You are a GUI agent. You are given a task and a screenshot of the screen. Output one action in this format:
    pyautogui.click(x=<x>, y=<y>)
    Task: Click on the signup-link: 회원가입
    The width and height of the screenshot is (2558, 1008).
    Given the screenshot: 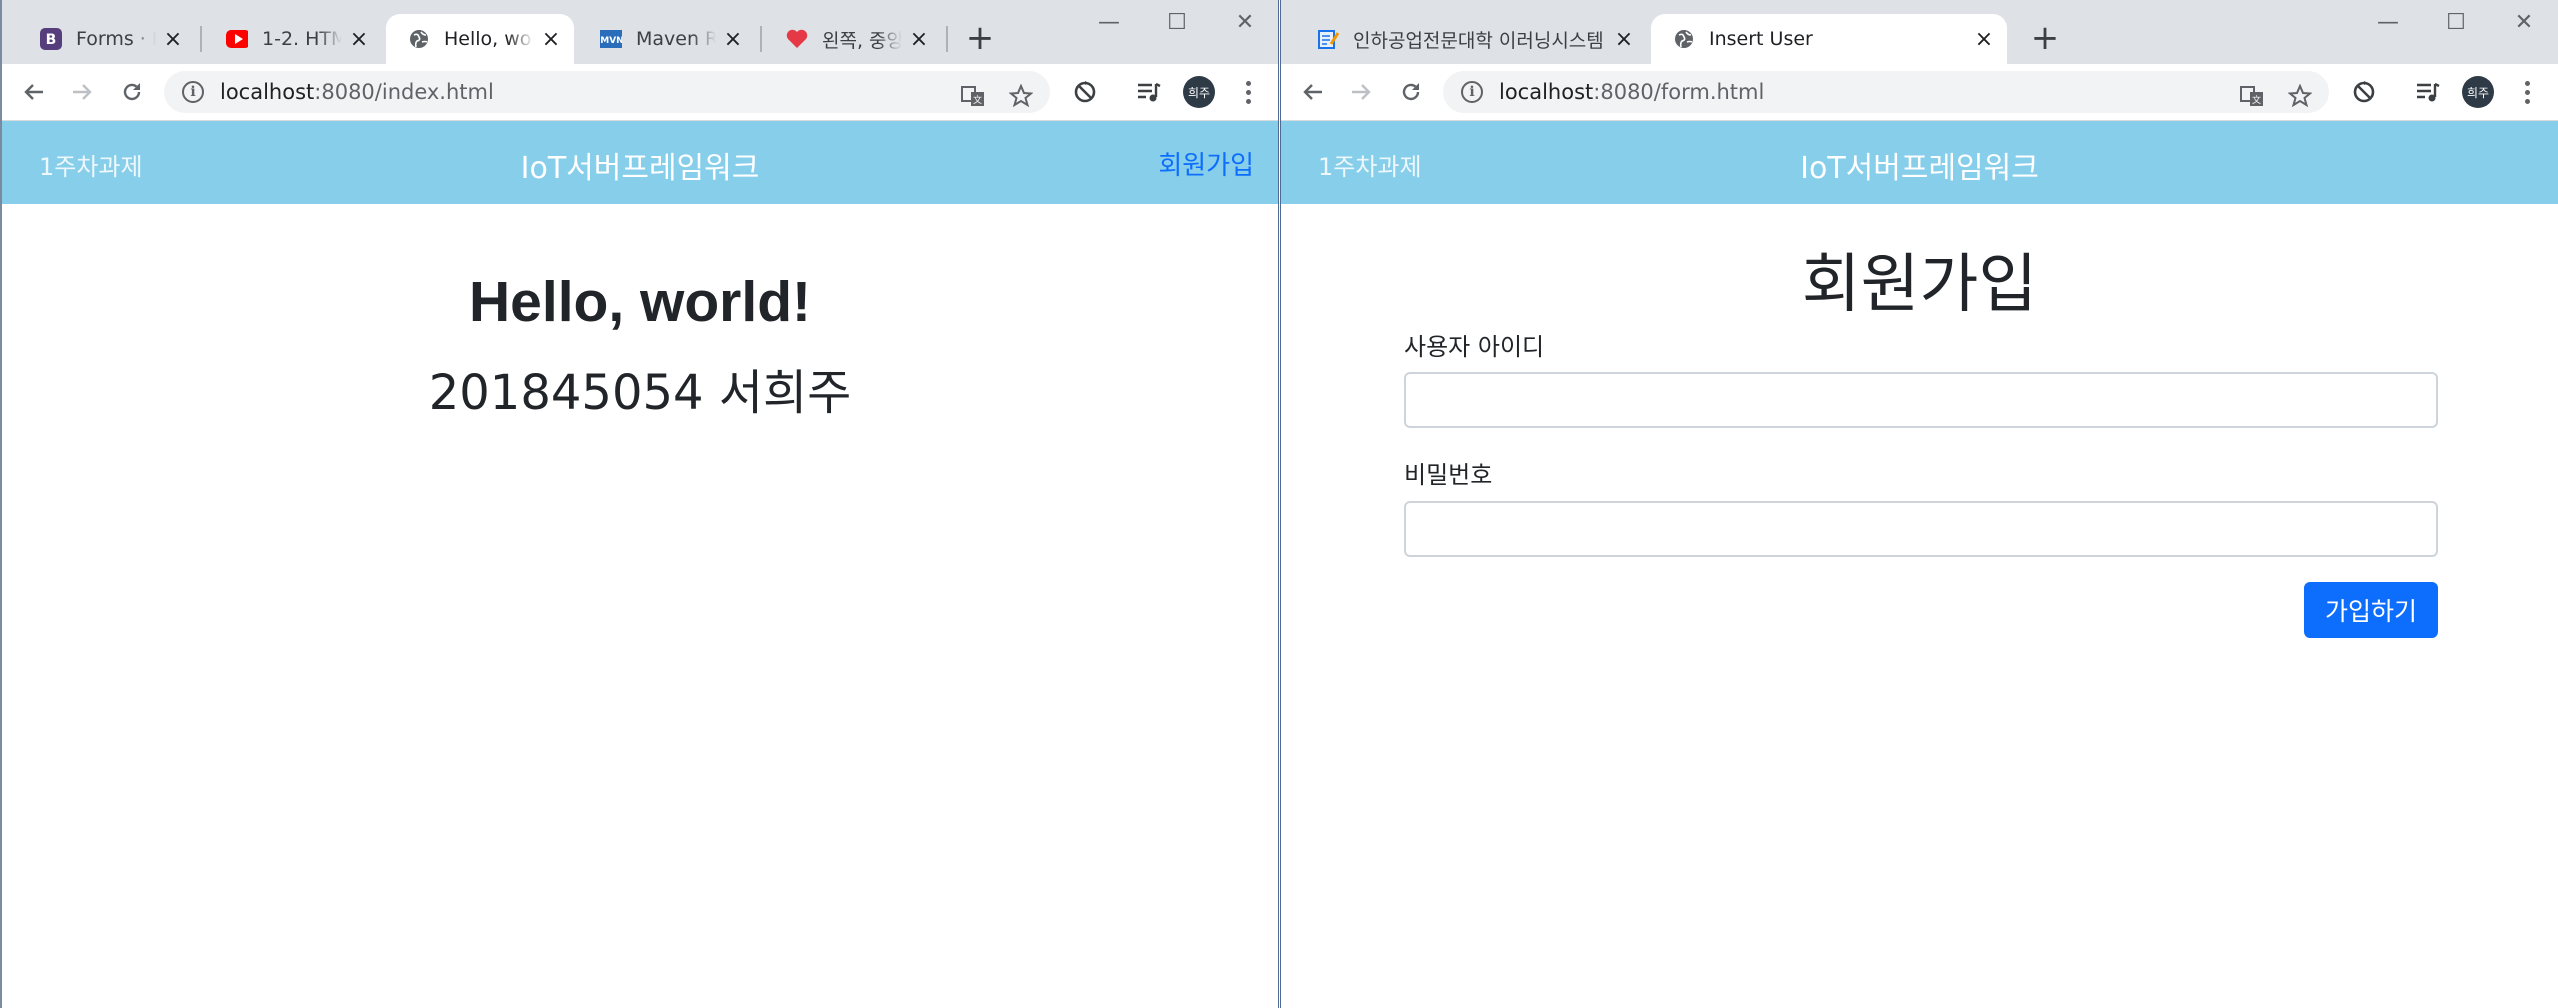 What is the action you would take?
    pyautogui.click(x=1206, y=163)
    